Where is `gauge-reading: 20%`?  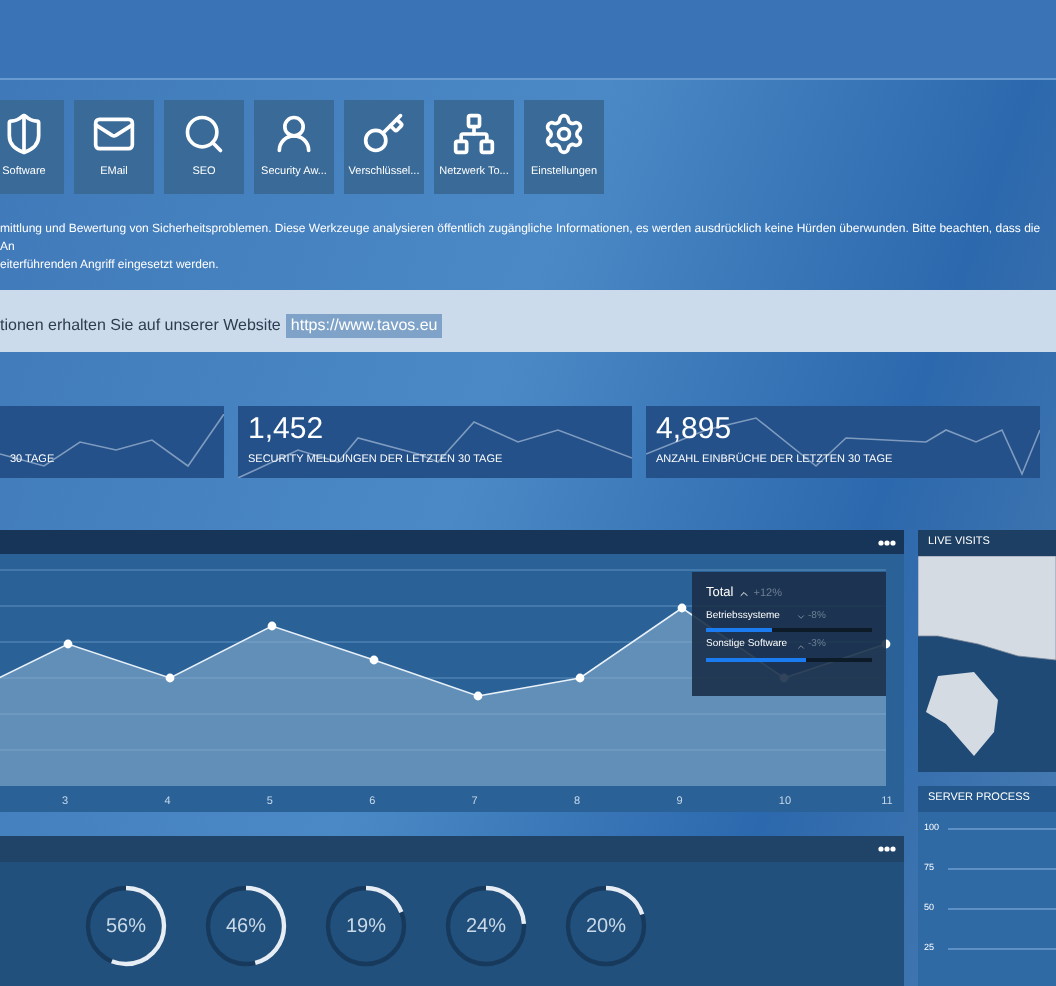
gauge-reading: 20% is located at coordinates (605, 927).